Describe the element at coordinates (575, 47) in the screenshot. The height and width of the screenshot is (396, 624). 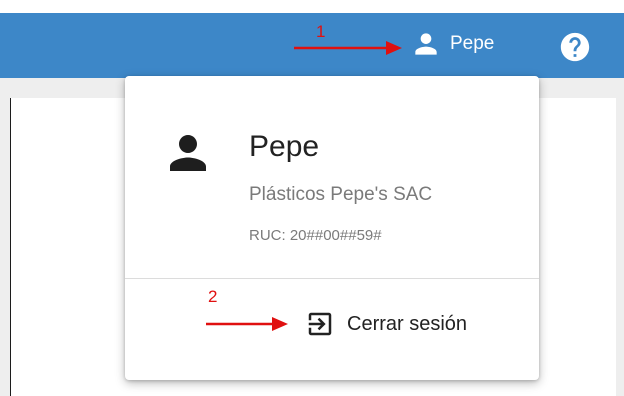
I see `help-circle-icon` at that location.